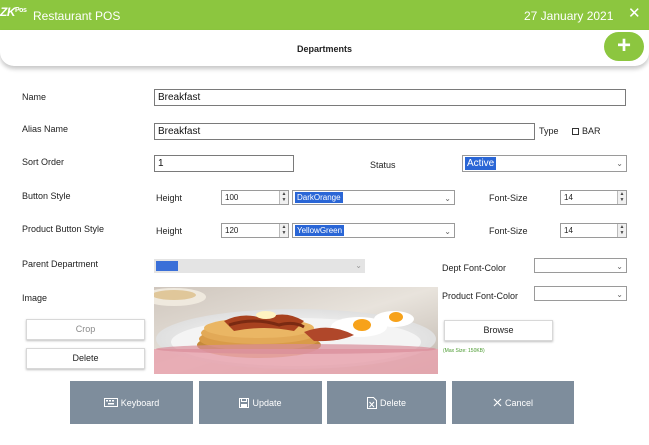 The height and width of the screenshot is (445, 649). I want to click on keyboard-button: Keyboard, so click(131, 402).